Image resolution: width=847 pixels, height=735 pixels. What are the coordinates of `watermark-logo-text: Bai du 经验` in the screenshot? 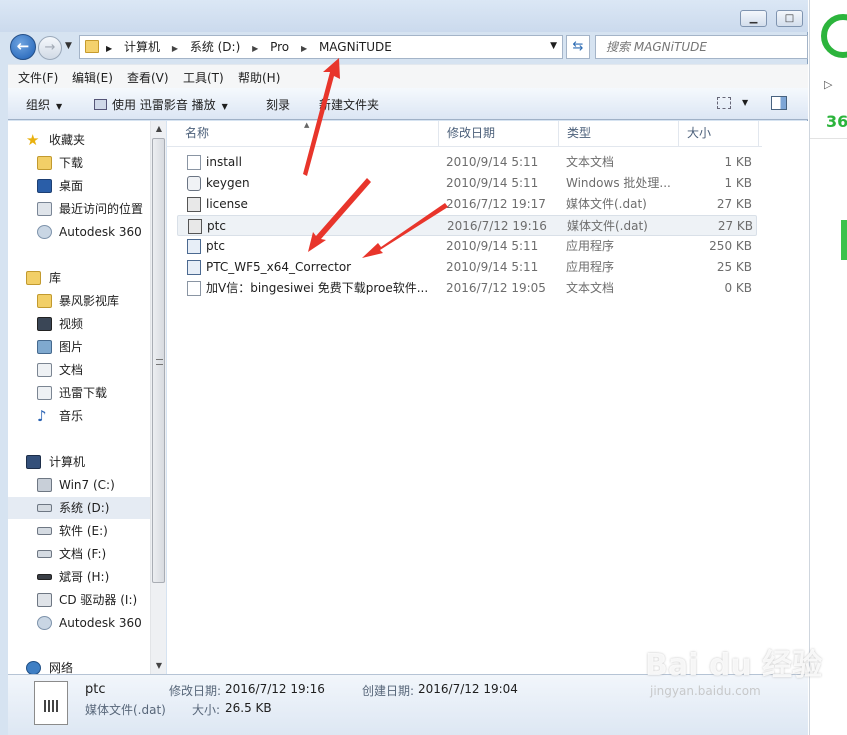 It's located at (734, 665).